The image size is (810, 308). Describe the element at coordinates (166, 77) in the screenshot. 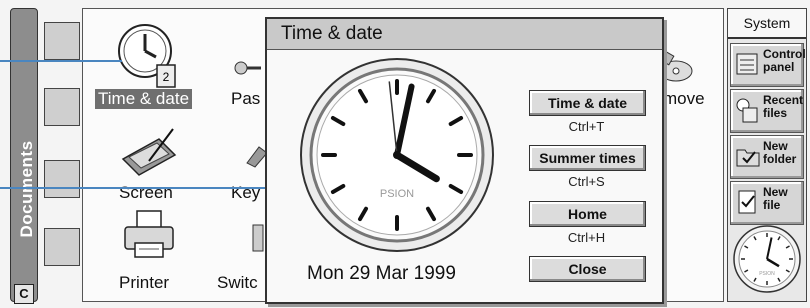

I see `svg-text: 2` at that location.